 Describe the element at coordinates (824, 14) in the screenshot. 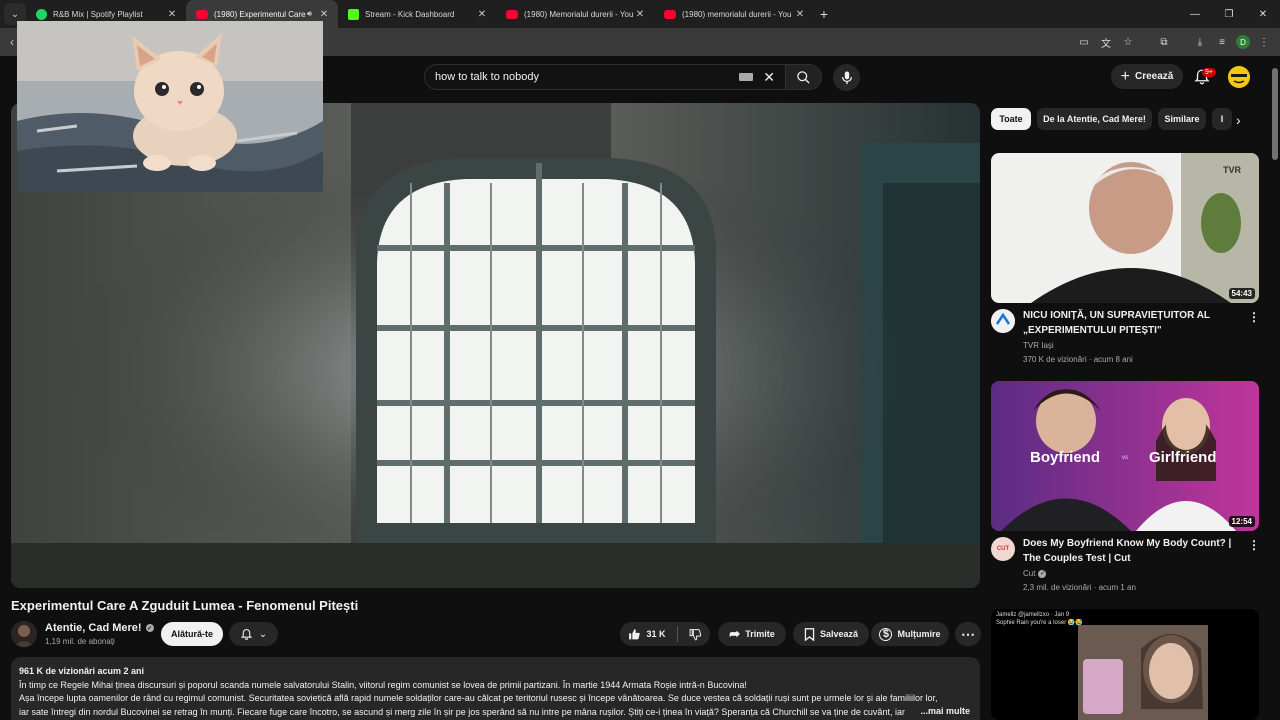

I see `new-tab-button: +` at that location.